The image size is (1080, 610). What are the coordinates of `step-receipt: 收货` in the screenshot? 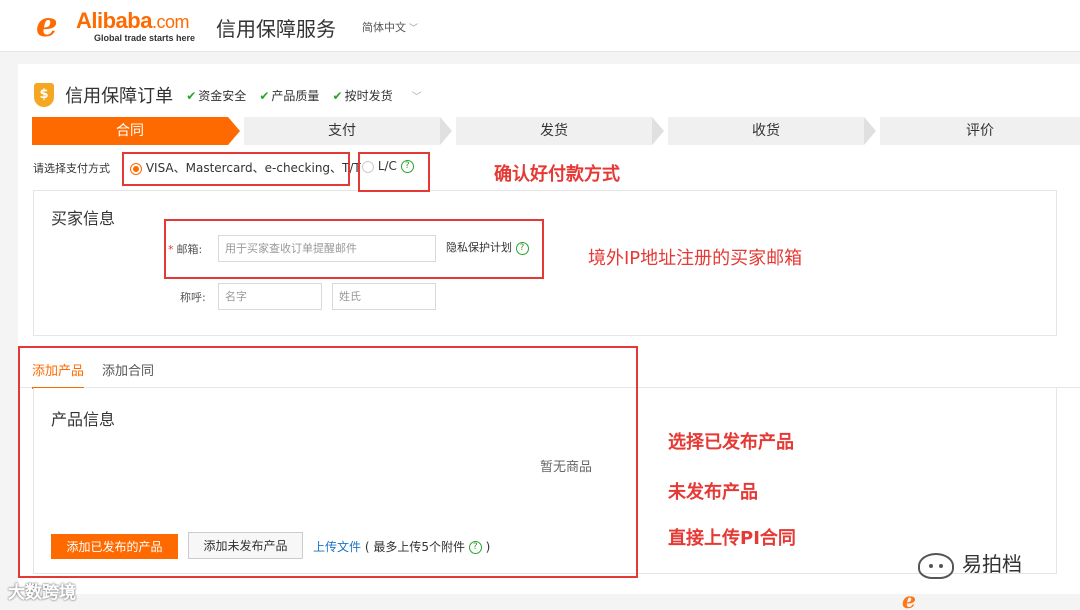 It's located at (766, 131).